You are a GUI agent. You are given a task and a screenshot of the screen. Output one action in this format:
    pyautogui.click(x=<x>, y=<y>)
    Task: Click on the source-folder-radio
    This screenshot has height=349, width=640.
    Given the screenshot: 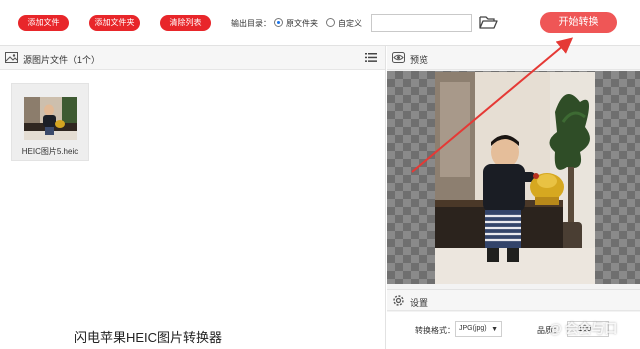 What is the action you would take?
    pyautogui.click(x=278, y=22)
    